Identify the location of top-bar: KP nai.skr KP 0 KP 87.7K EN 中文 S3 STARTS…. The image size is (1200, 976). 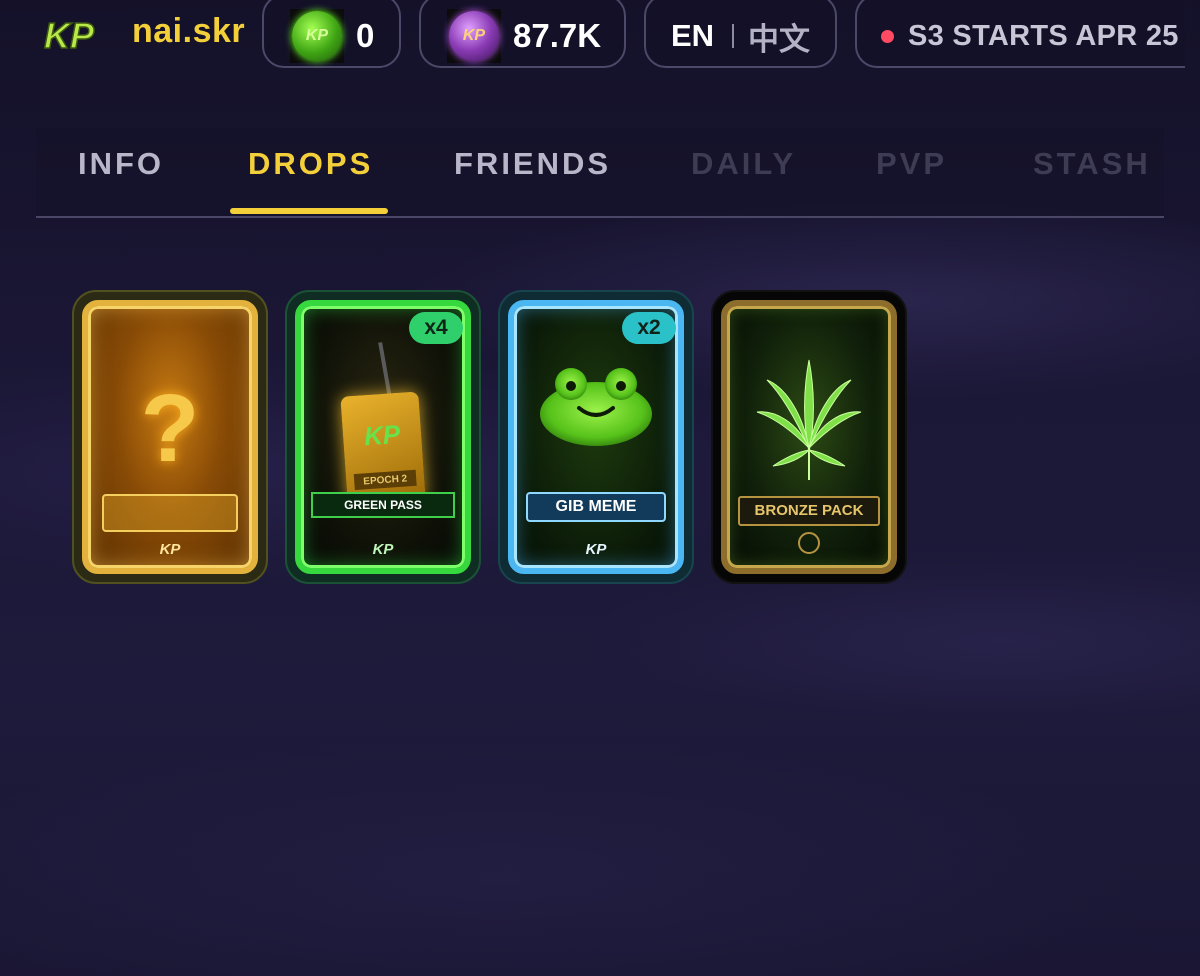
(600, 37).